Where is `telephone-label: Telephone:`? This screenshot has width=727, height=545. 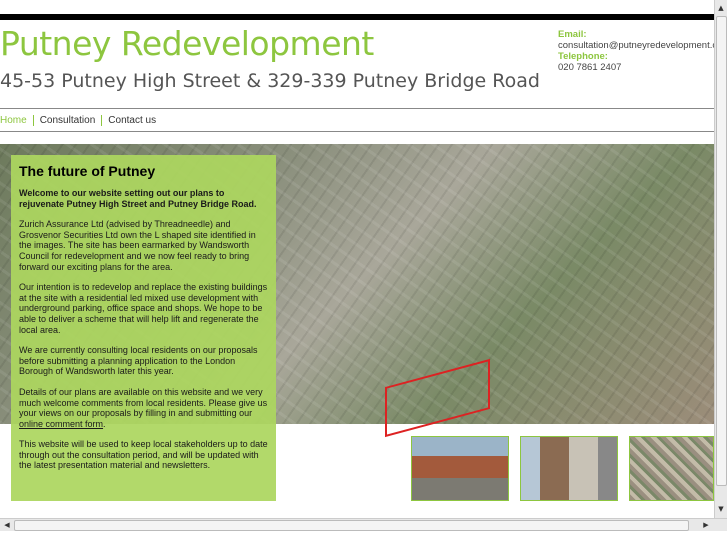 telephone-label: Telephone: is located at coordinates (583, 56).